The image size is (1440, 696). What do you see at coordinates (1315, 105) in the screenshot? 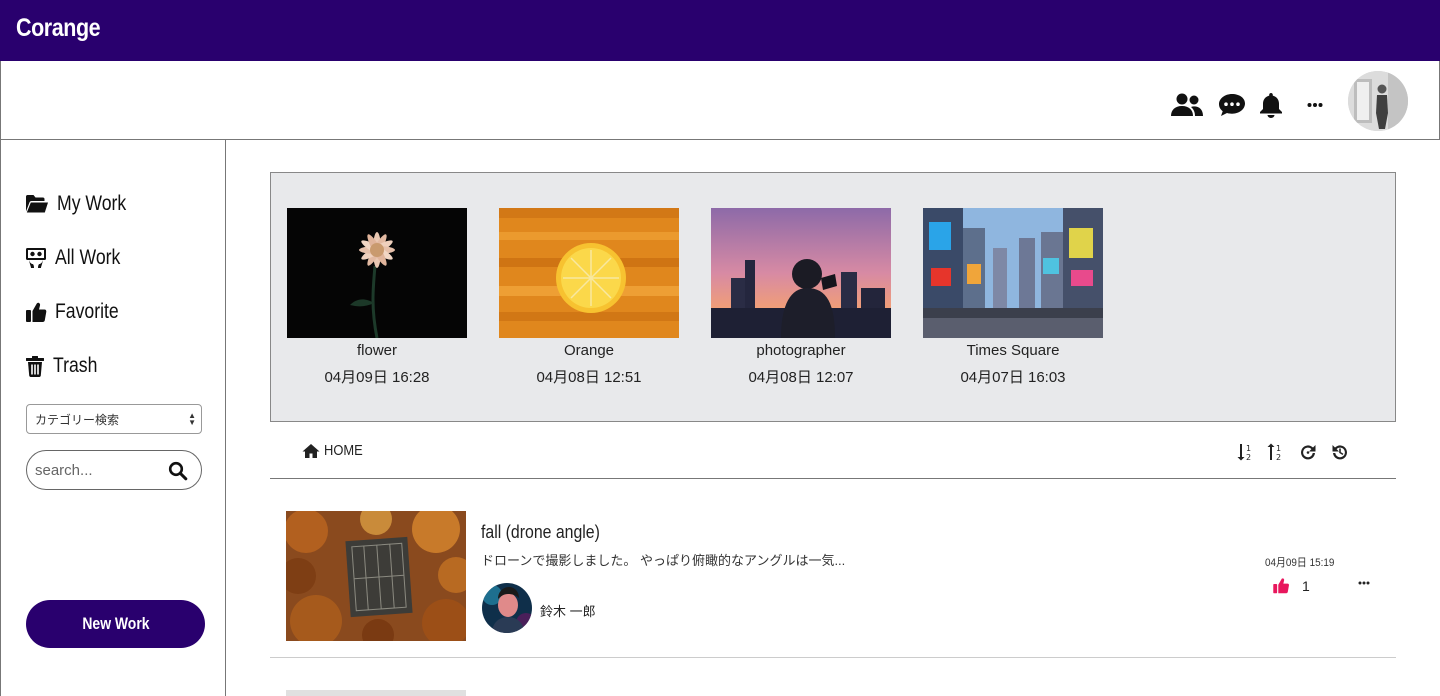
I see `more-icon` at bounding box center [1315, 105].